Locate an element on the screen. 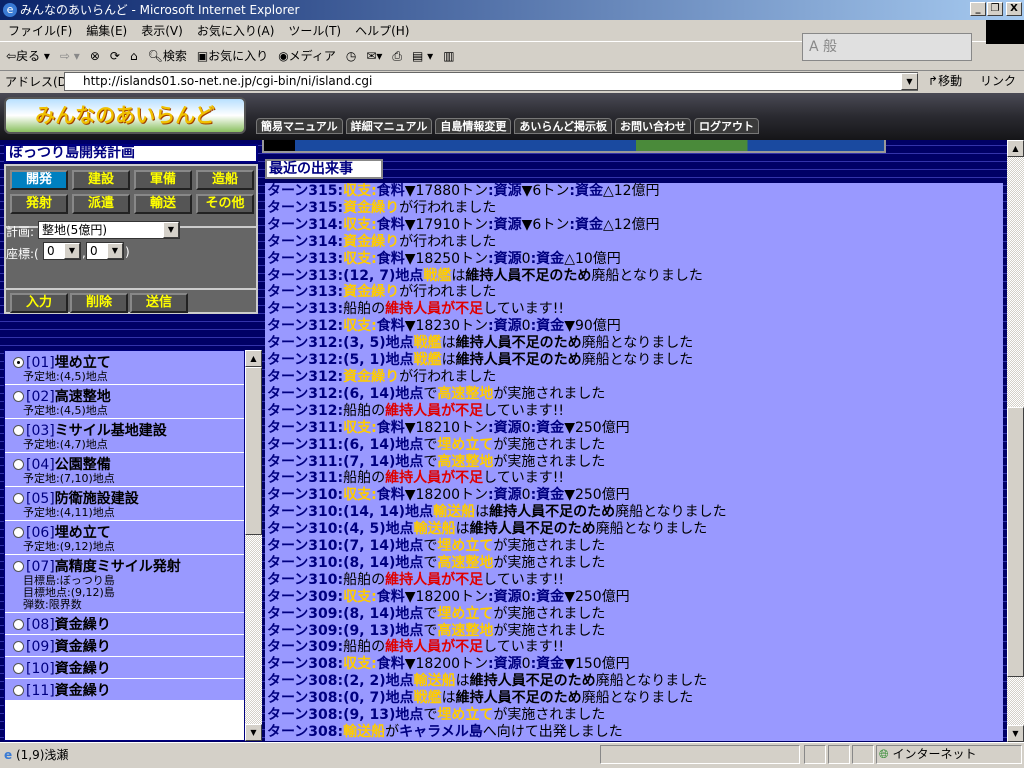 Image resolution: width=1024 pixels, height=768 pixels. address-dropdown: ▼ is located at coordinates (909, 81).